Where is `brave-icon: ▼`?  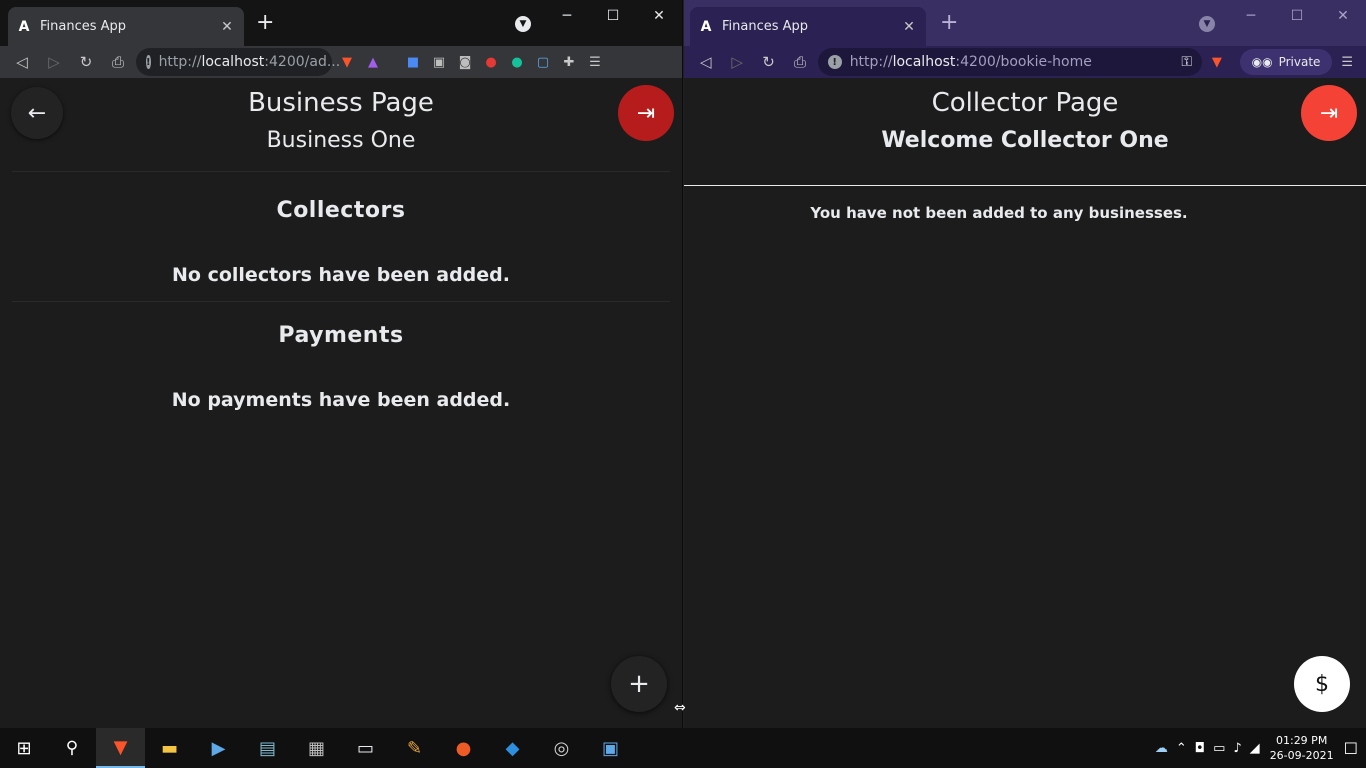 brave-icon: ▼ is located at coordinates (120, 748).